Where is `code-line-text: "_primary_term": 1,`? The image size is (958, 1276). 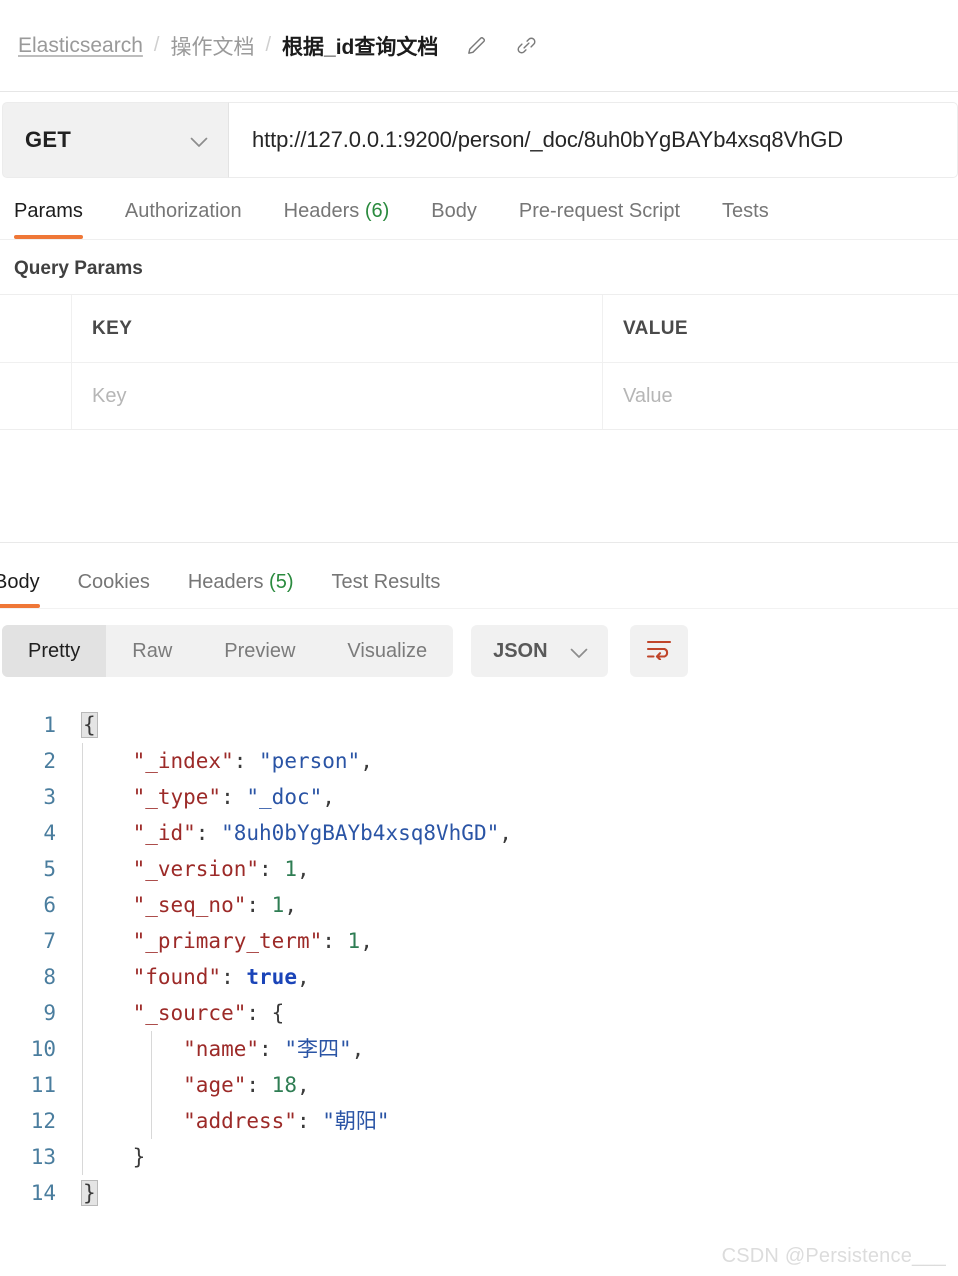 code-line-text: "_primary_term": 1, is located at coordinates (222, 941).